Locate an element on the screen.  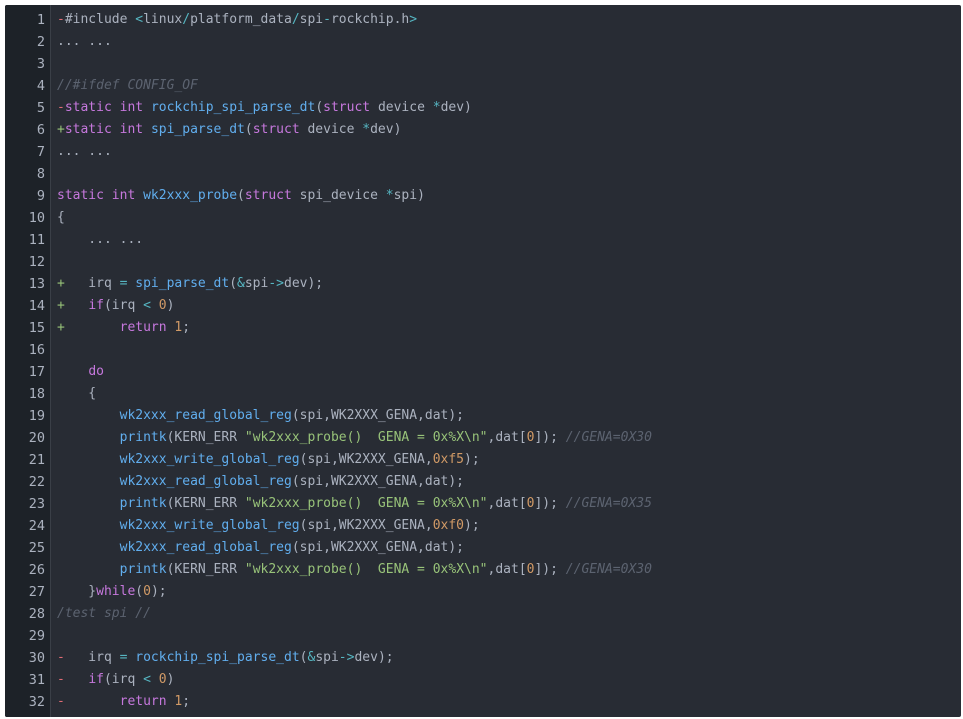
line-source: { is located at coordinates (61, 218).